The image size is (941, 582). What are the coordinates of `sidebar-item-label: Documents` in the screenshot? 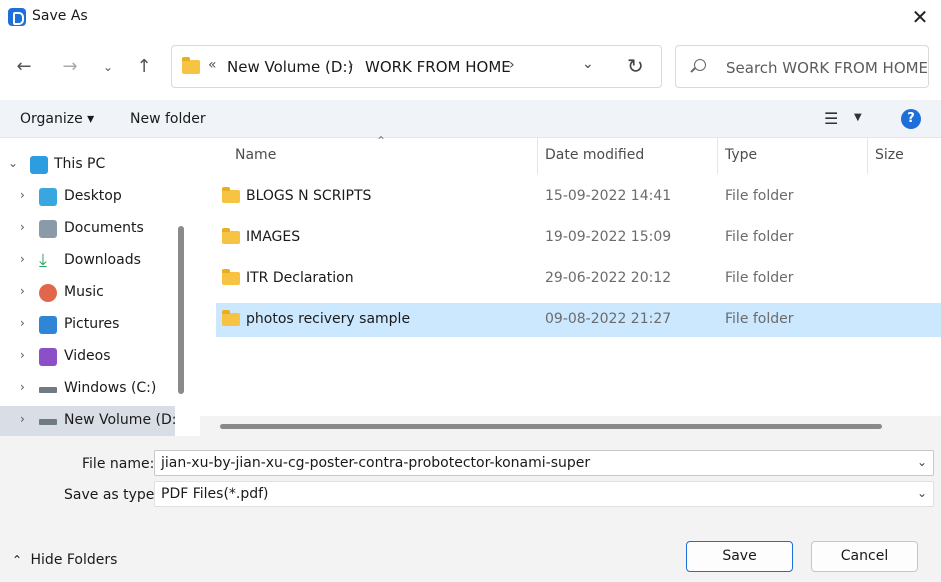 It's located at (104, 228).